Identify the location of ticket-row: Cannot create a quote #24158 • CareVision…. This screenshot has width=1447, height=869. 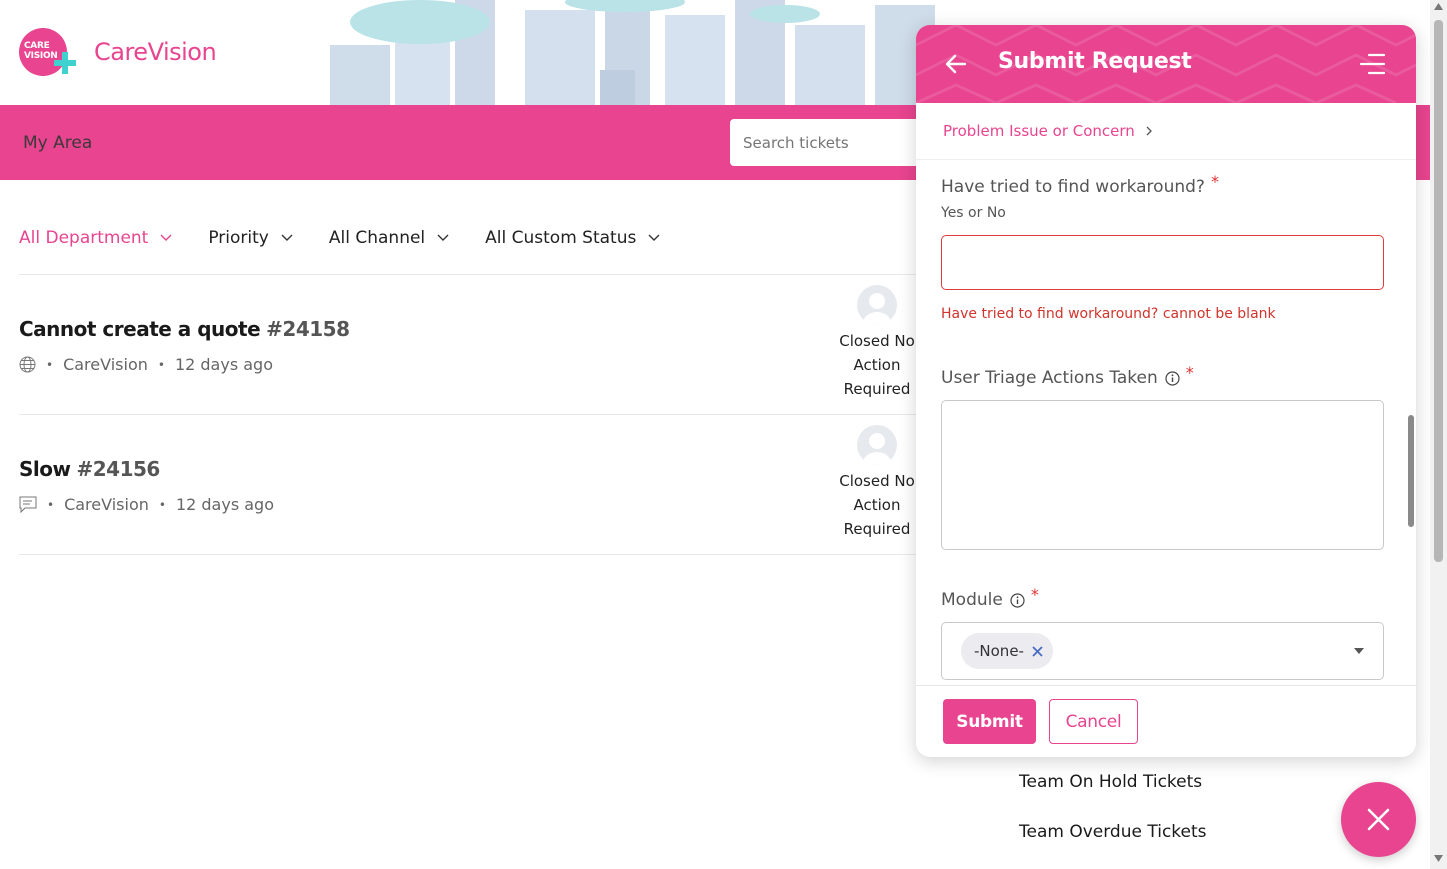
(469, 345).